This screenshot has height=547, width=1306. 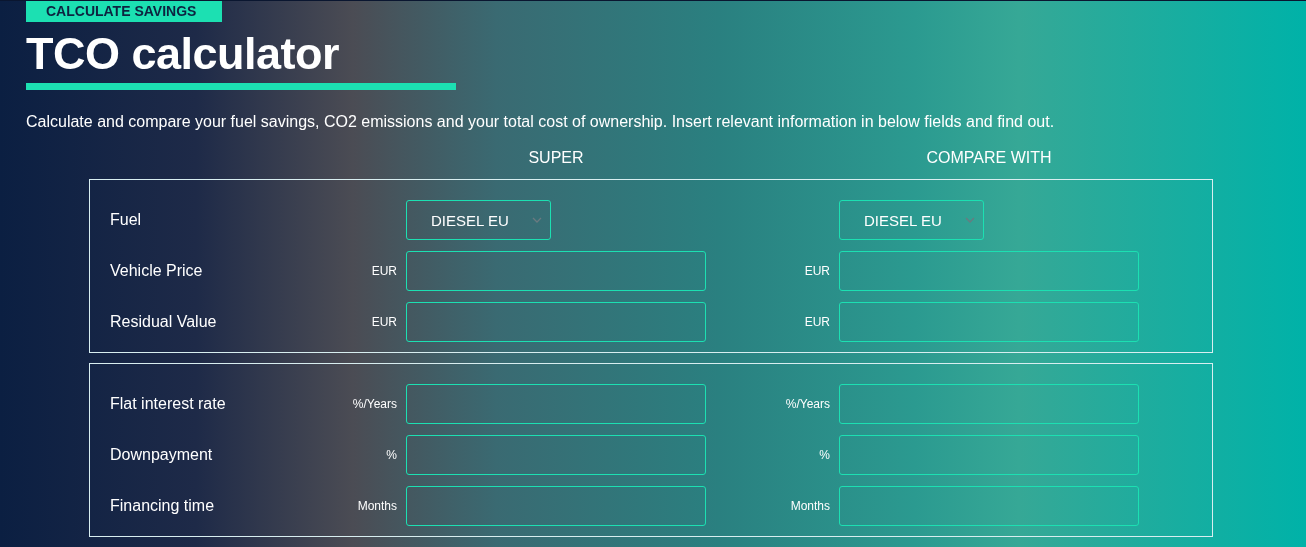 I want to click on column-heading: SUPER, so click(x=556, y=158).